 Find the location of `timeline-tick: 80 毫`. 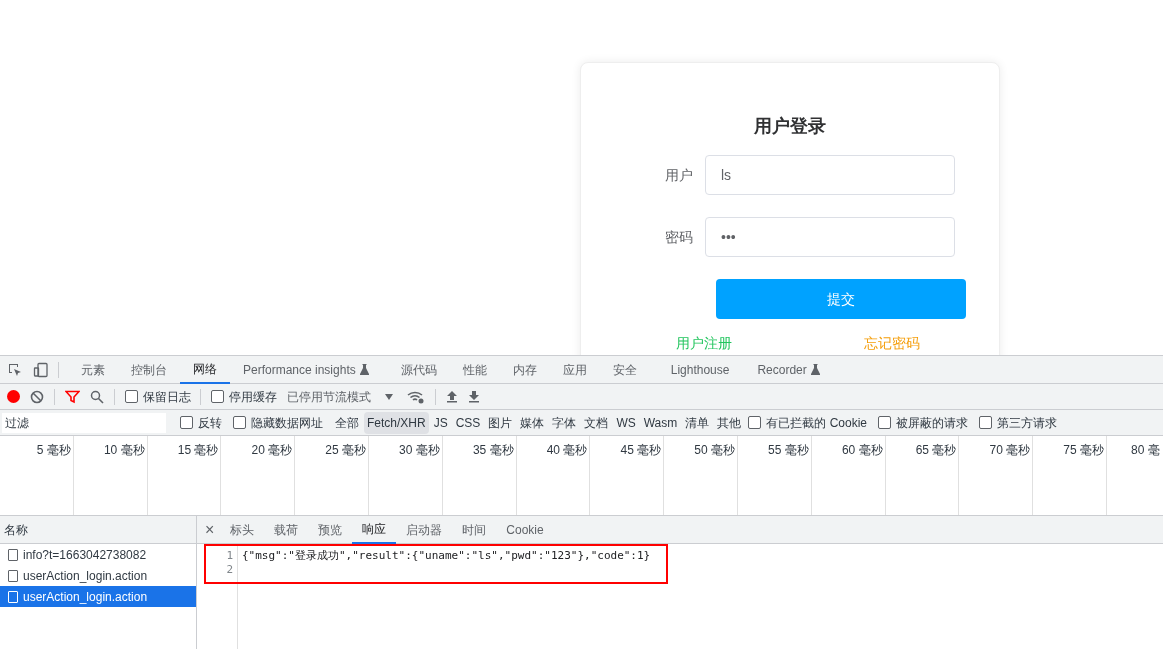

timeline-tick: 80 毫 is located at coordinates (1145, 450).